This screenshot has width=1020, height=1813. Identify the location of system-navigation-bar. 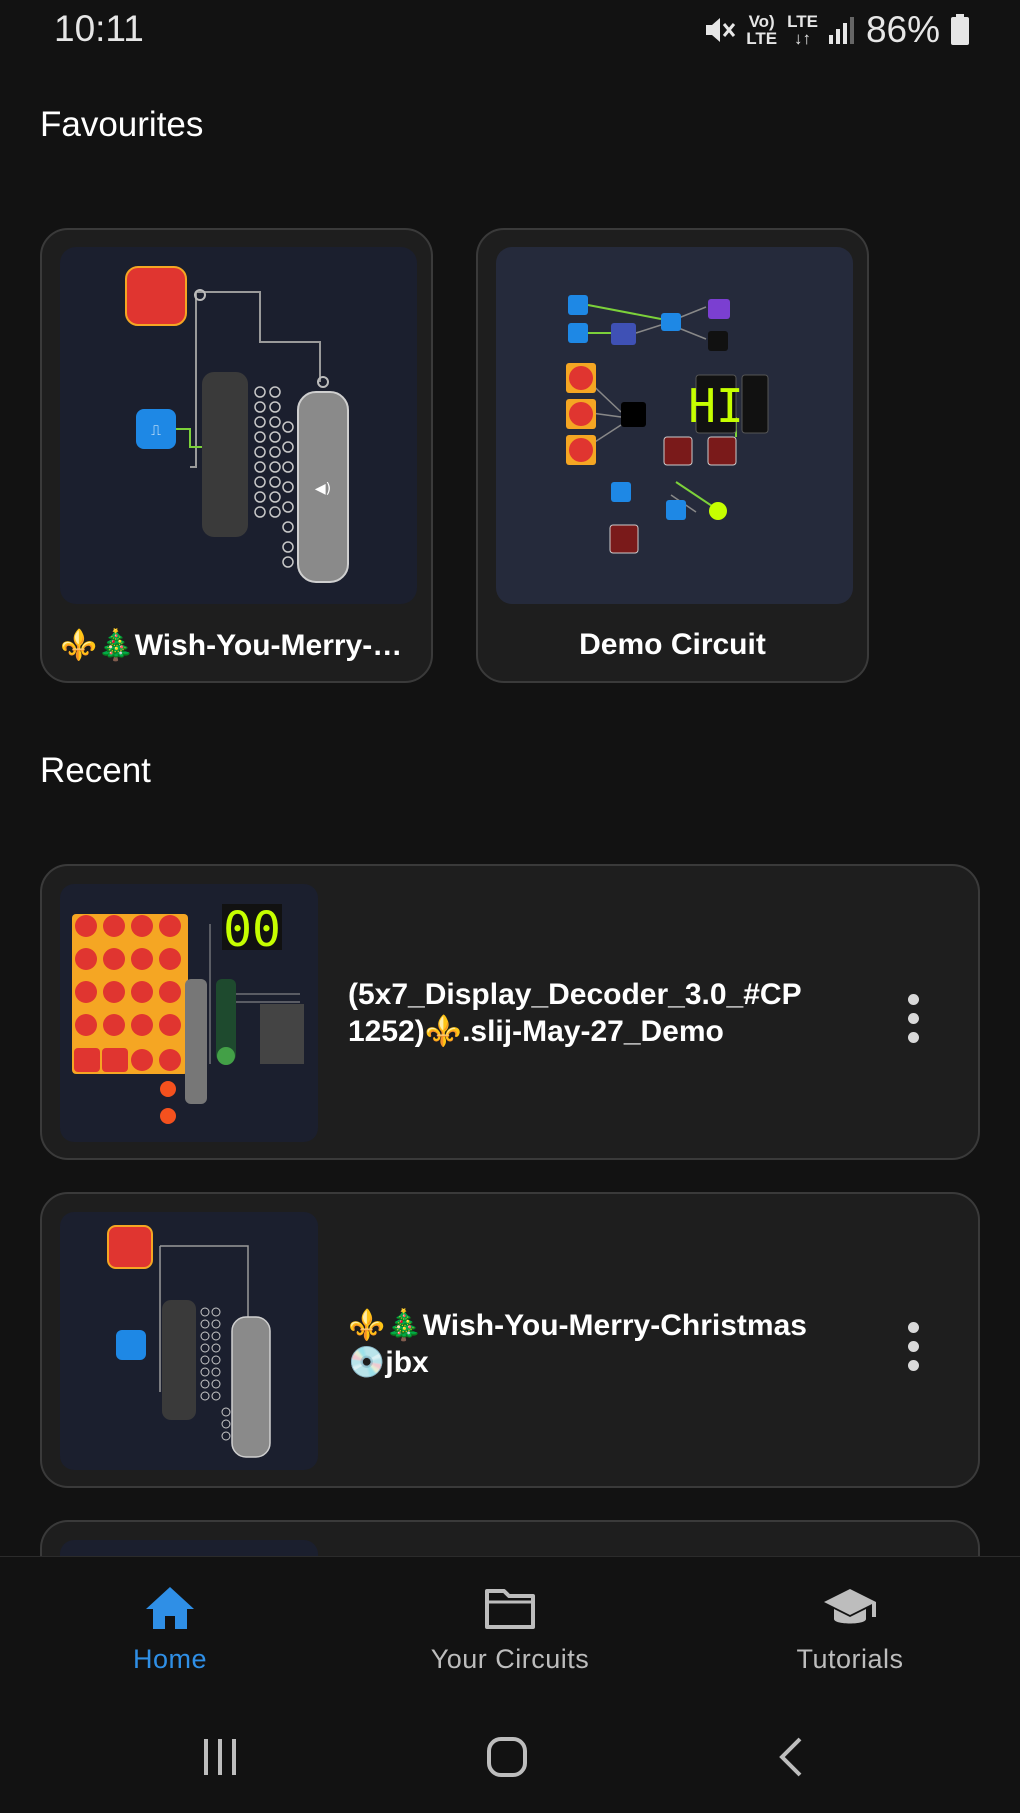
(510, 1755).